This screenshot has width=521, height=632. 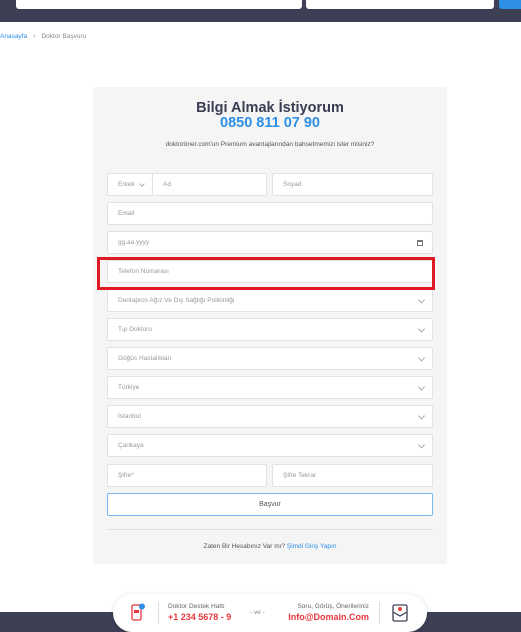 I want to click on last-name-field: Soyad, so click(x=352, y=184).